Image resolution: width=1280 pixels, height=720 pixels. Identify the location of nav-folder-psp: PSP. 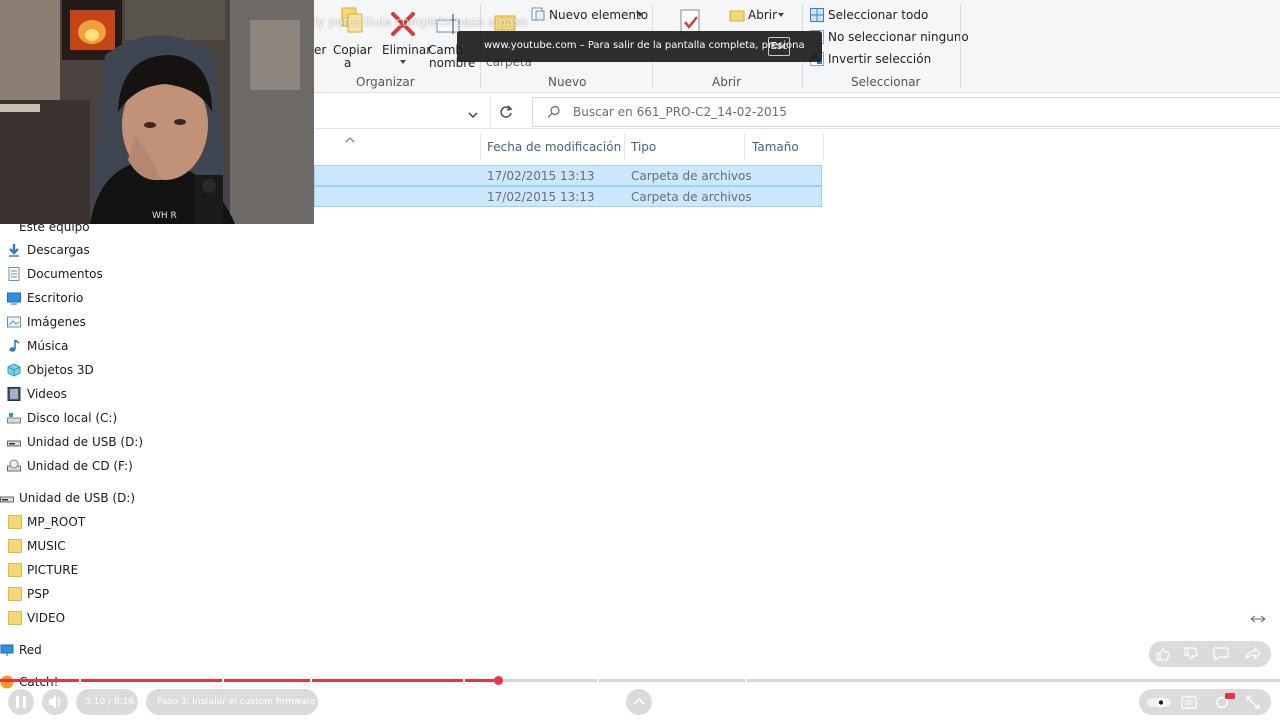
(38, 594).